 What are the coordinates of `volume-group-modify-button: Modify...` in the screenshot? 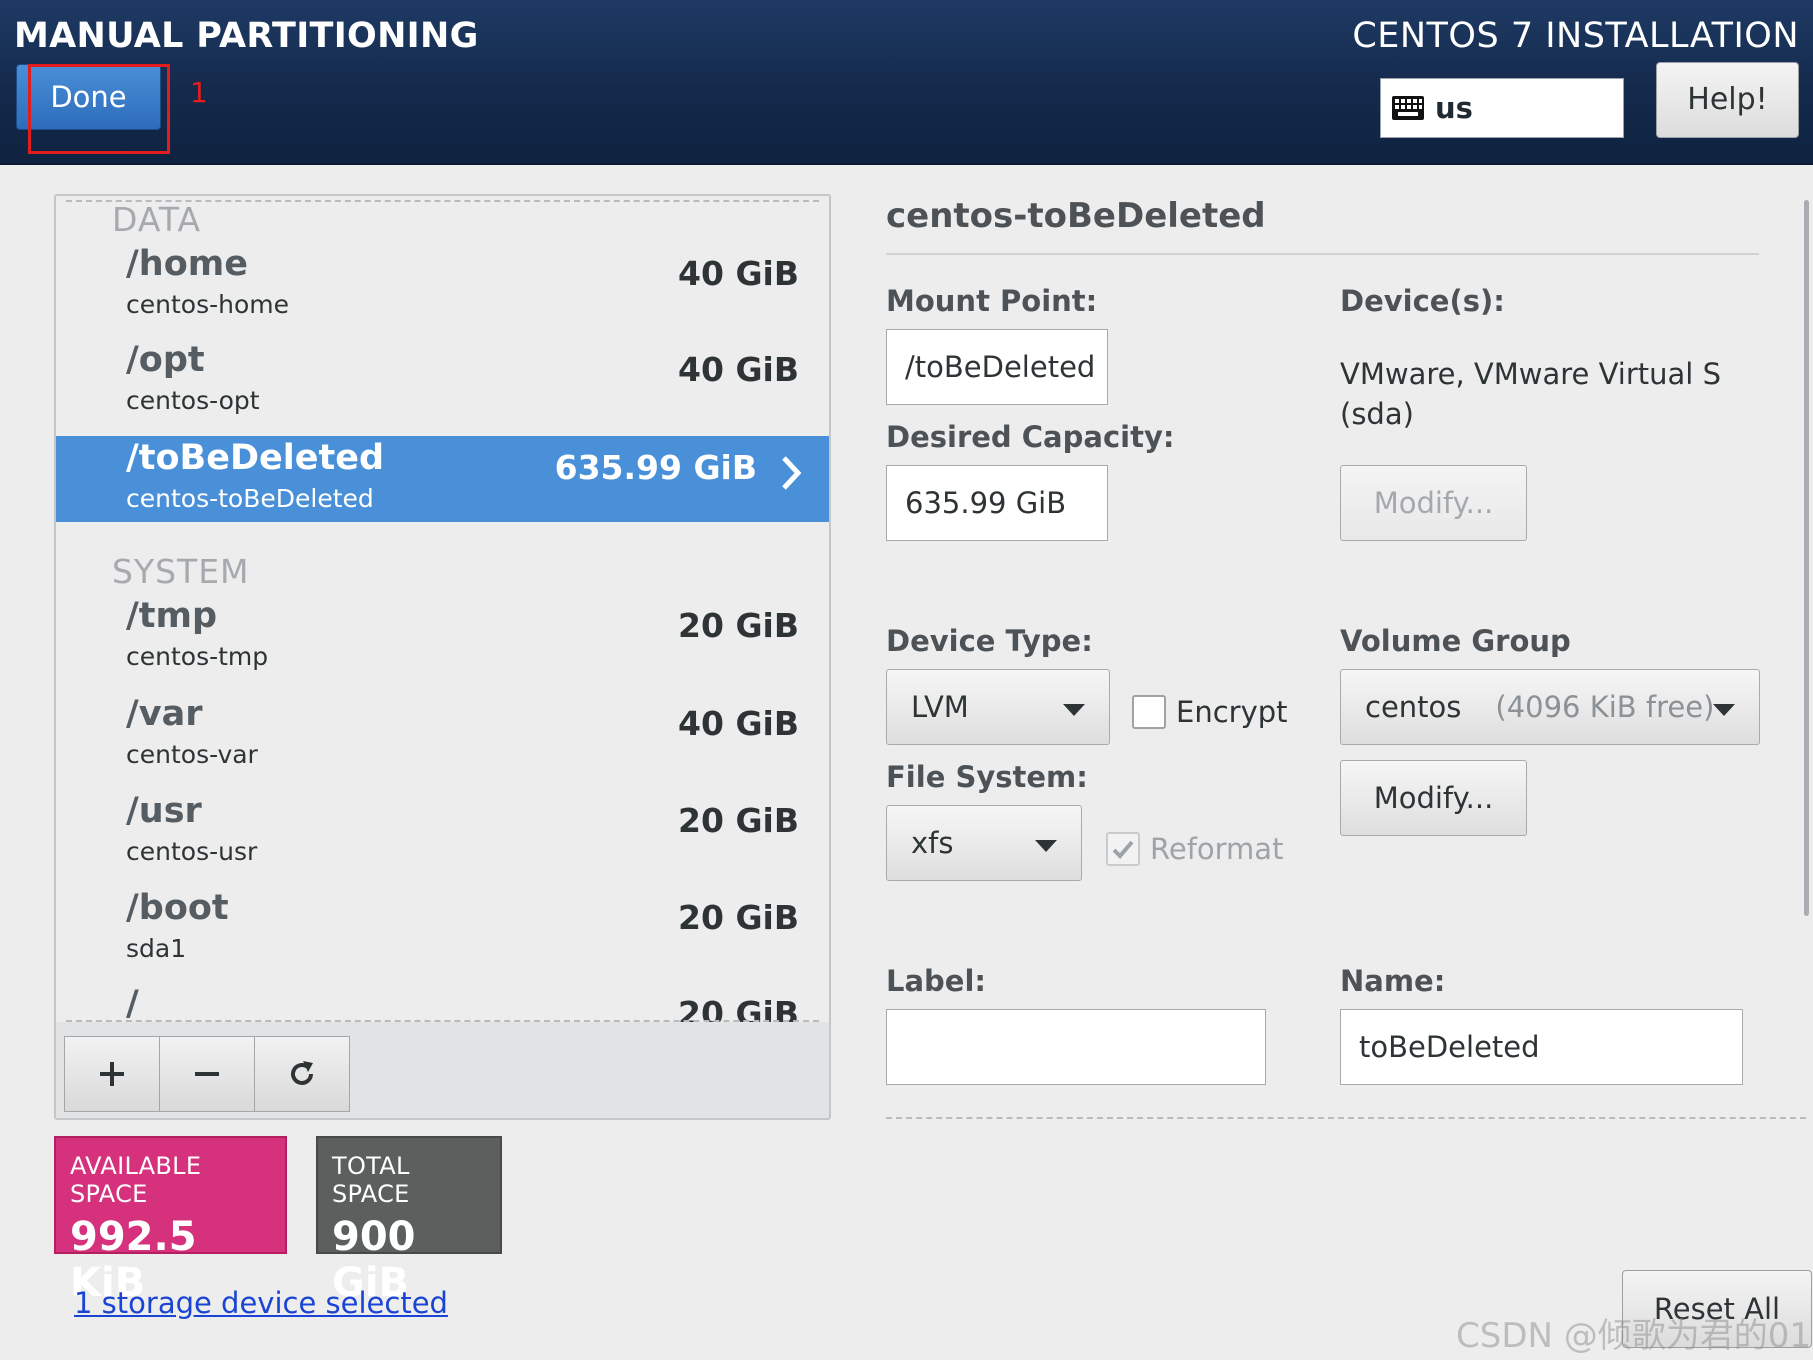 It's located at (1433, 798).